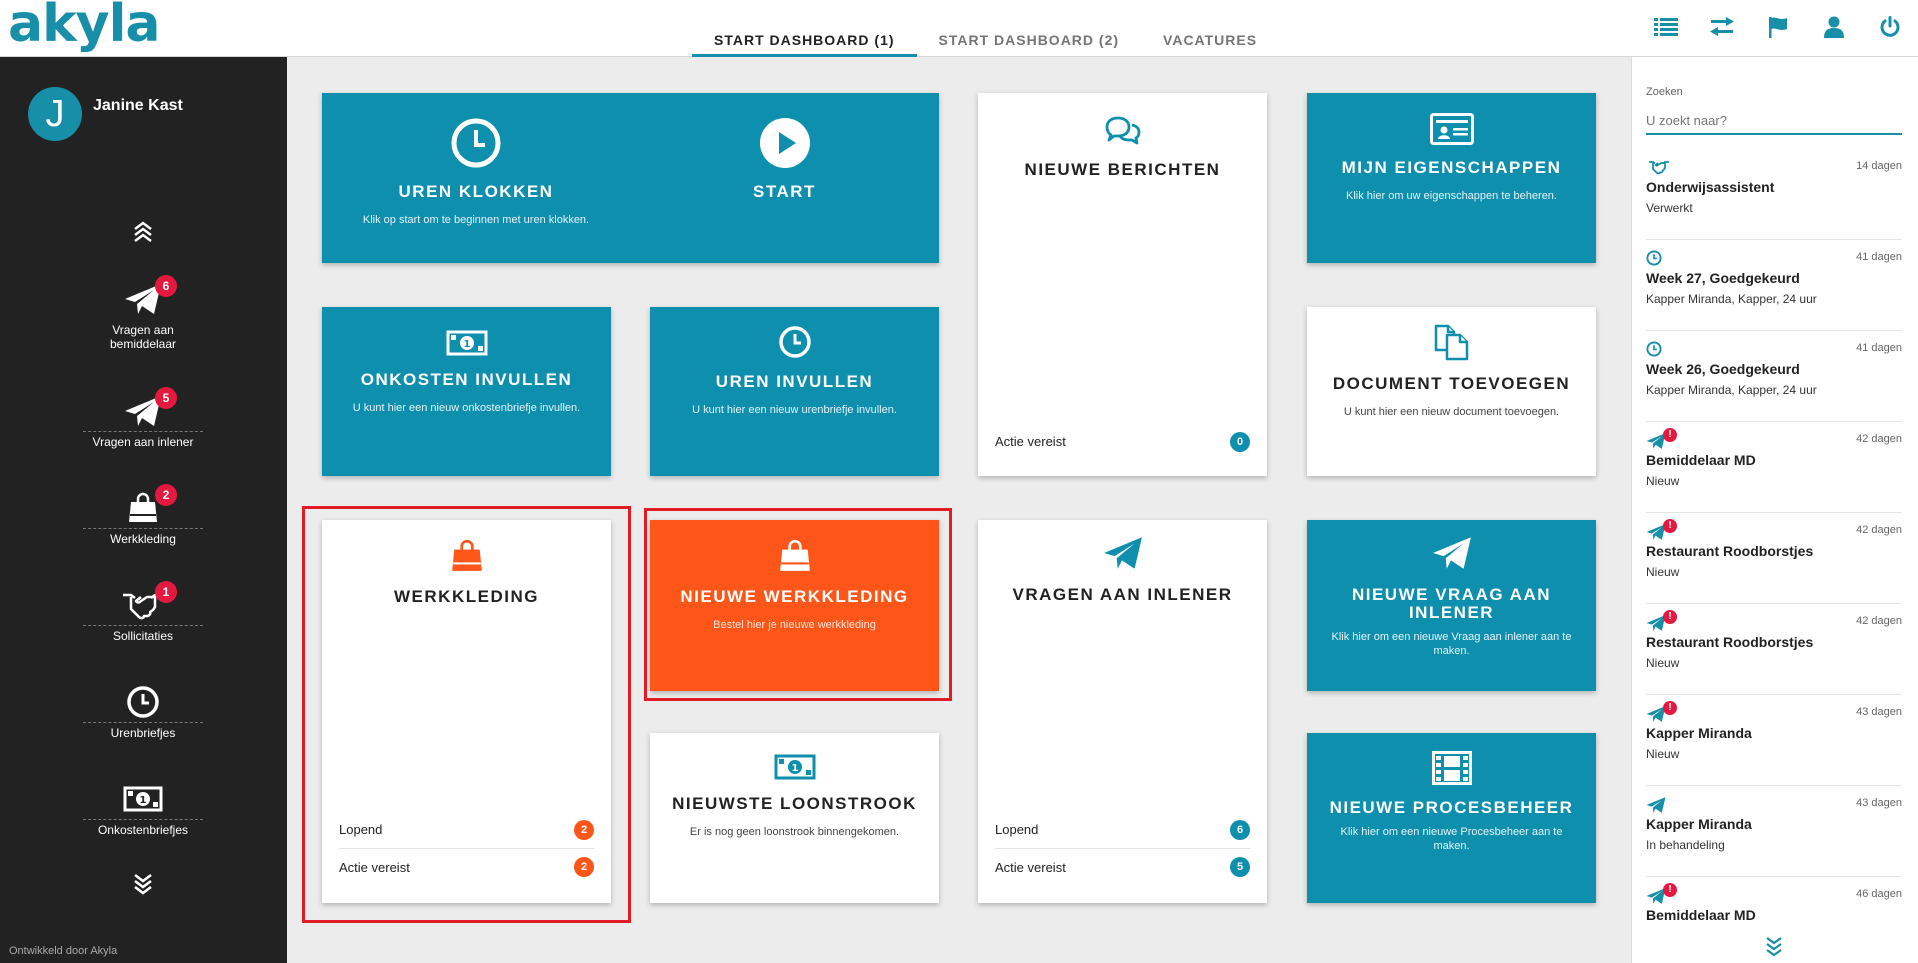 This screenshot has width=1918, height=963. I want to click on feed-item: ! 43 dagen Kapper Miranda Nieuw, so click(1774, 740).